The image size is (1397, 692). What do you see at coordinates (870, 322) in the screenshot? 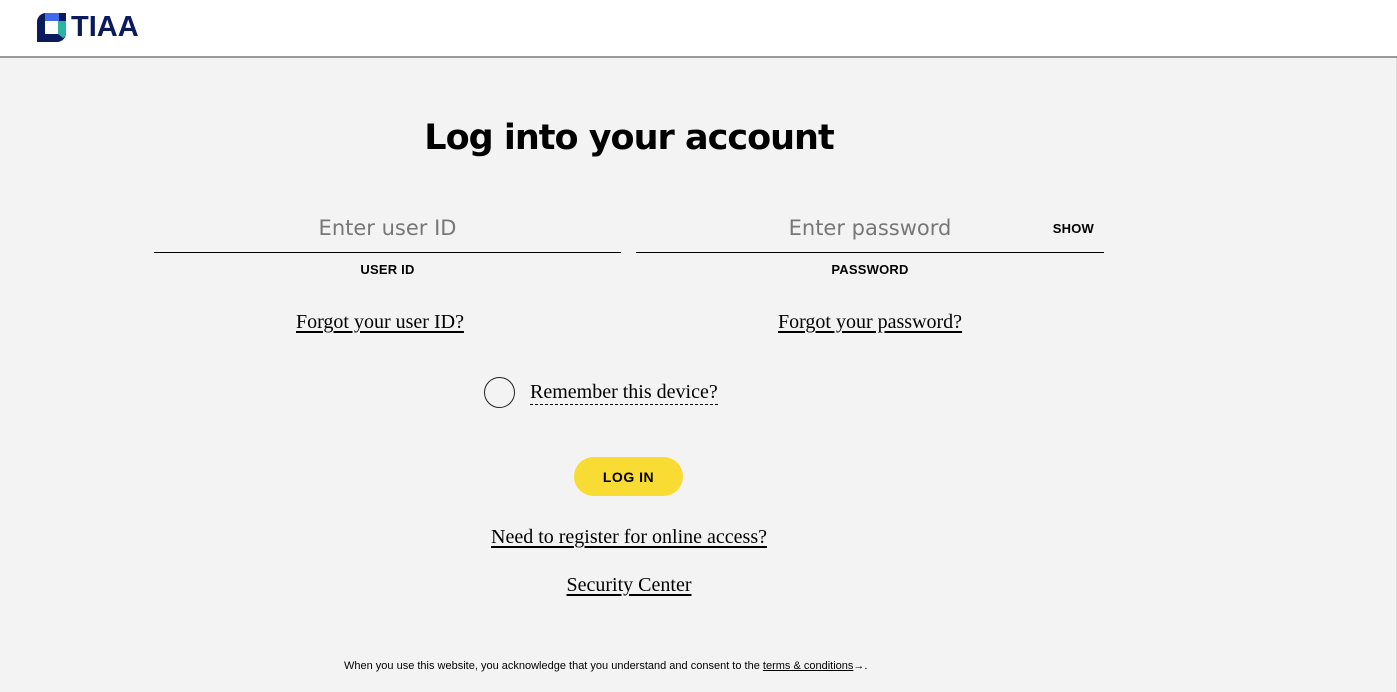
I see `forgot-password-link: Forgot your password?` at bounding box center [870, 322].